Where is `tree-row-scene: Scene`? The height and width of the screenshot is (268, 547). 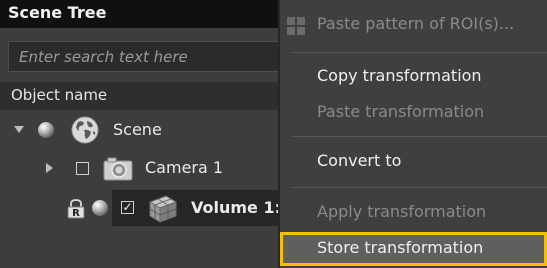 tree-row-scene: Scene is located at coordinates (140, 130).